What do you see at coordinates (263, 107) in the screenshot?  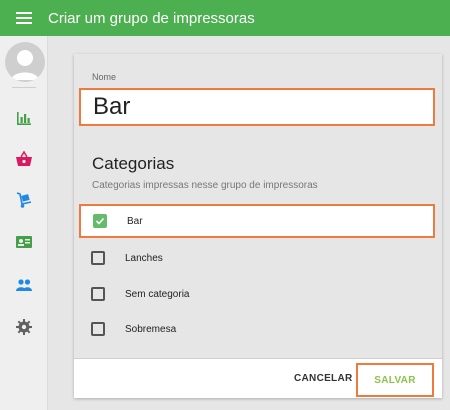 I see `name-input` at bounding box center [263, 107].